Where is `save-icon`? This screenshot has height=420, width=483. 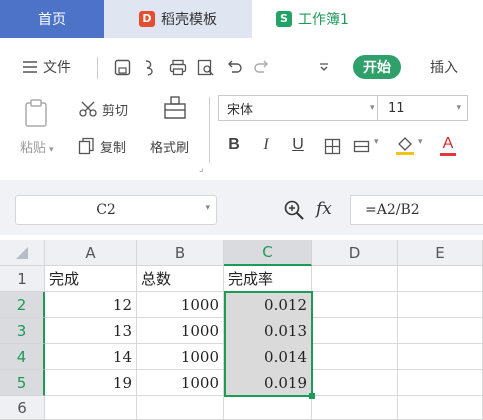
save-icon is located at coordinates (122, 67).